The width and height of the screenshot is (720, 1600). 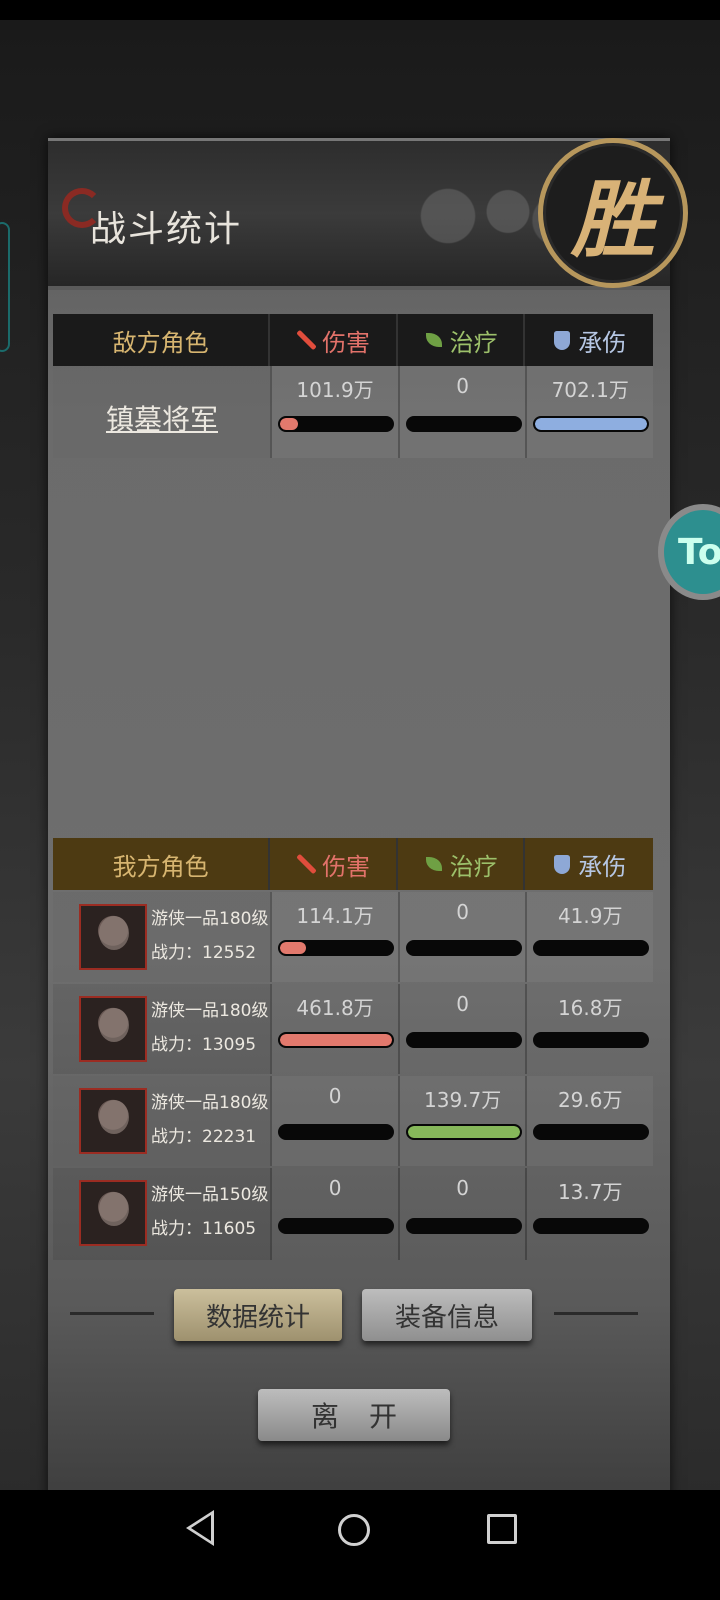 What do you see at coordinates (166, 229) in the screenshot?
I see `page-title: 战斗统计` at bounding box center [166, 229].